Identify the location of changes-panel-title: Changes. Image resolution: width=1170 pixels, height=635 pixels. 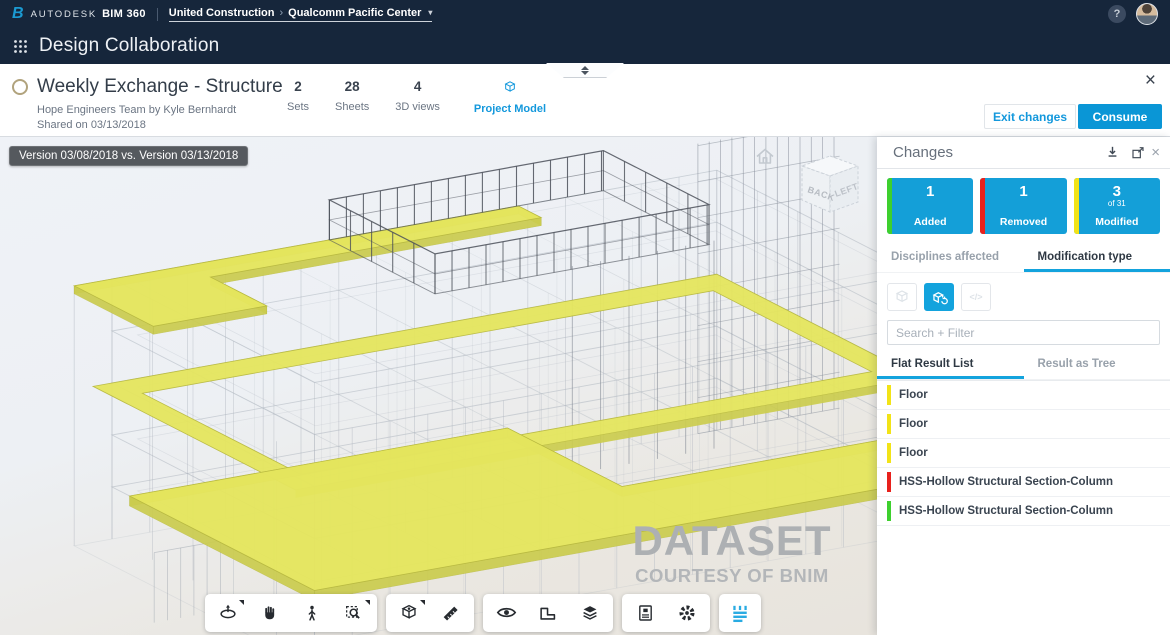
(923, 152).